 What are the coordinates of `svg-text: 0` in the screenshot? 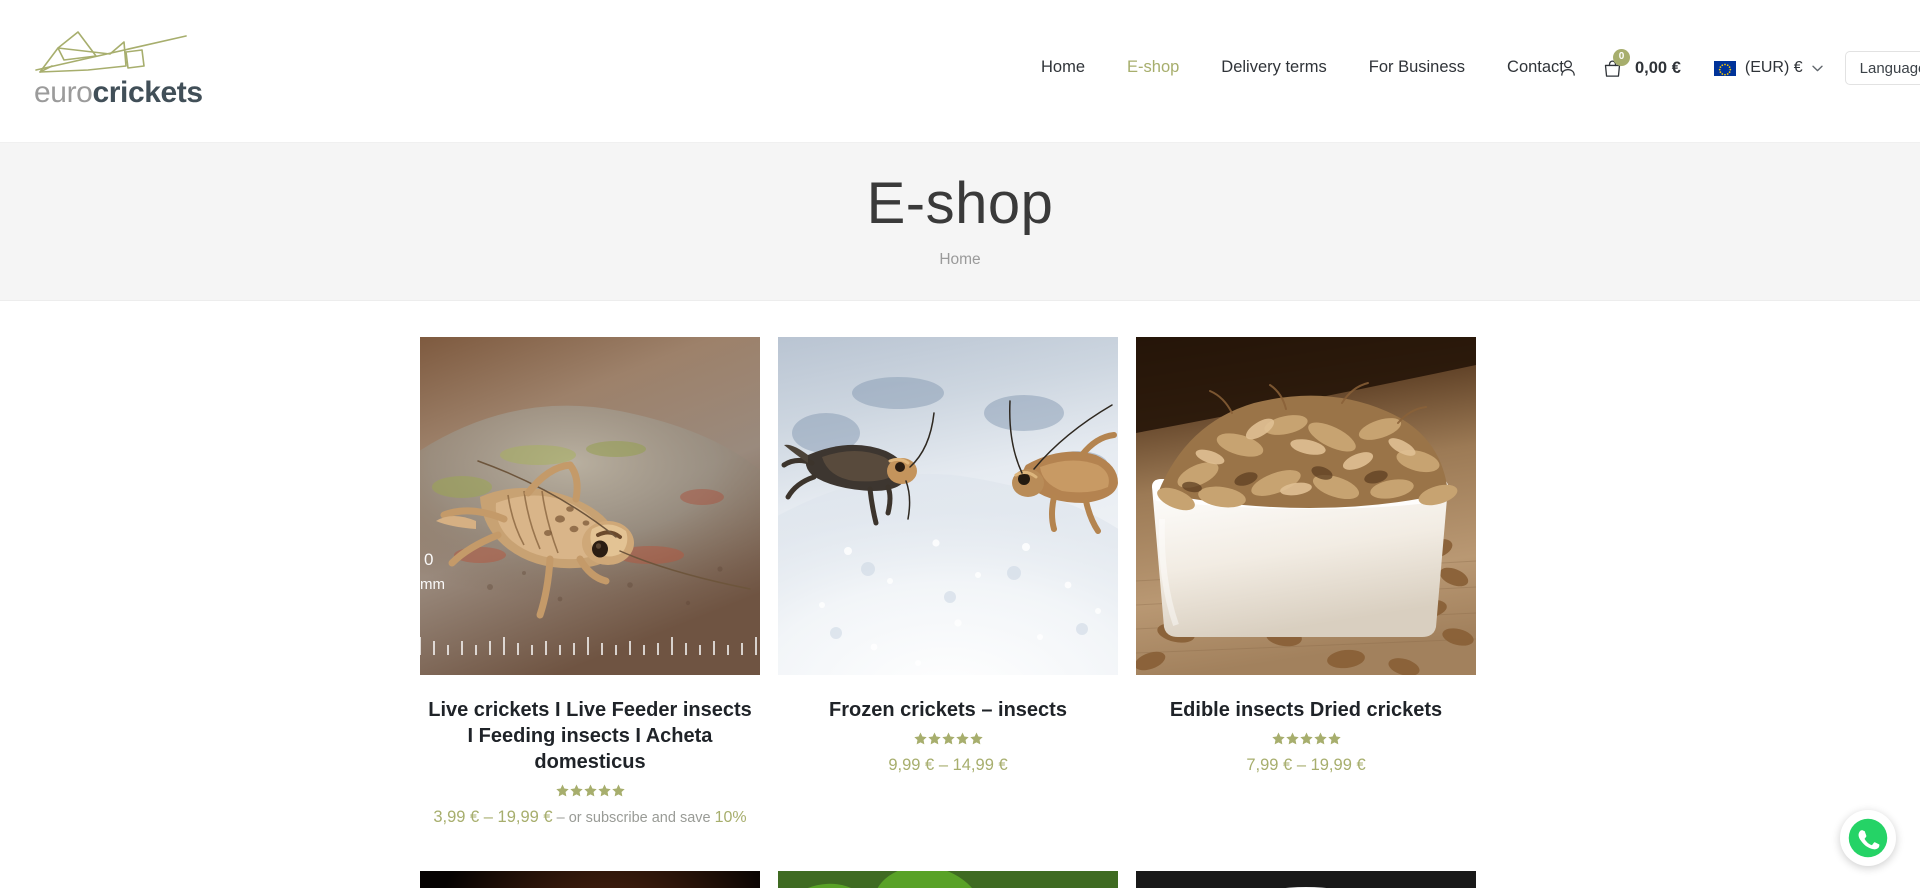 It's located at (428, 559).